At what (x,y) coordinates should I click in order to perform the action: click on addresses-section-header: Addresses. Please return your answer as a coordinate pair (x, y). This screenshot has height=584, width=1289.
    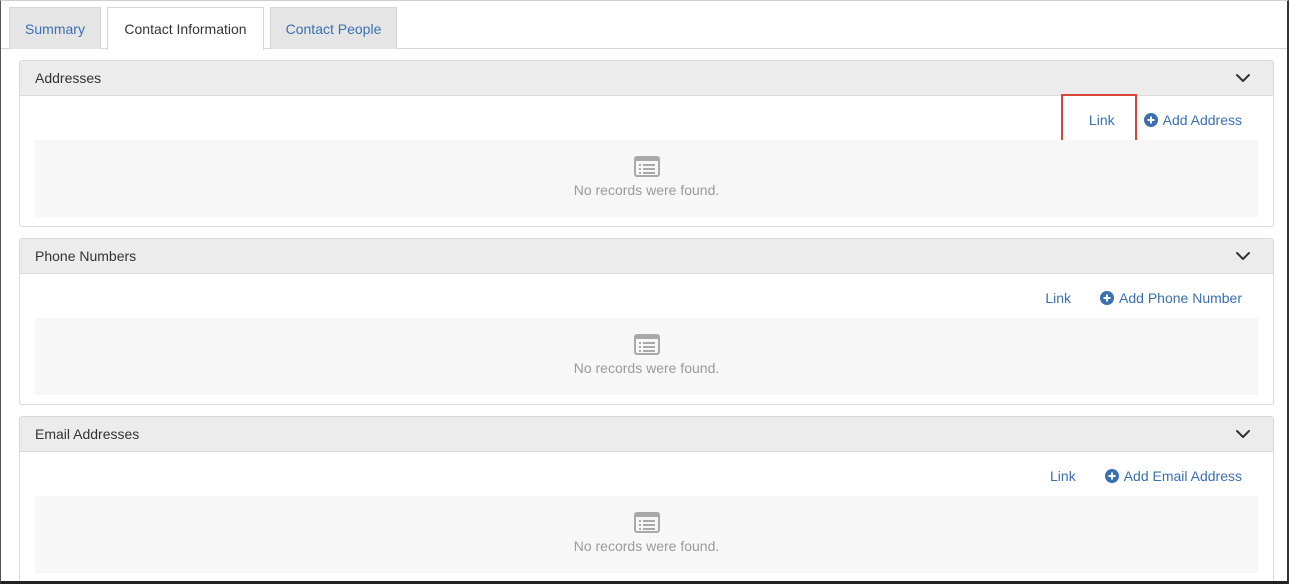
    Looking at the image, I should click on (646, 78).